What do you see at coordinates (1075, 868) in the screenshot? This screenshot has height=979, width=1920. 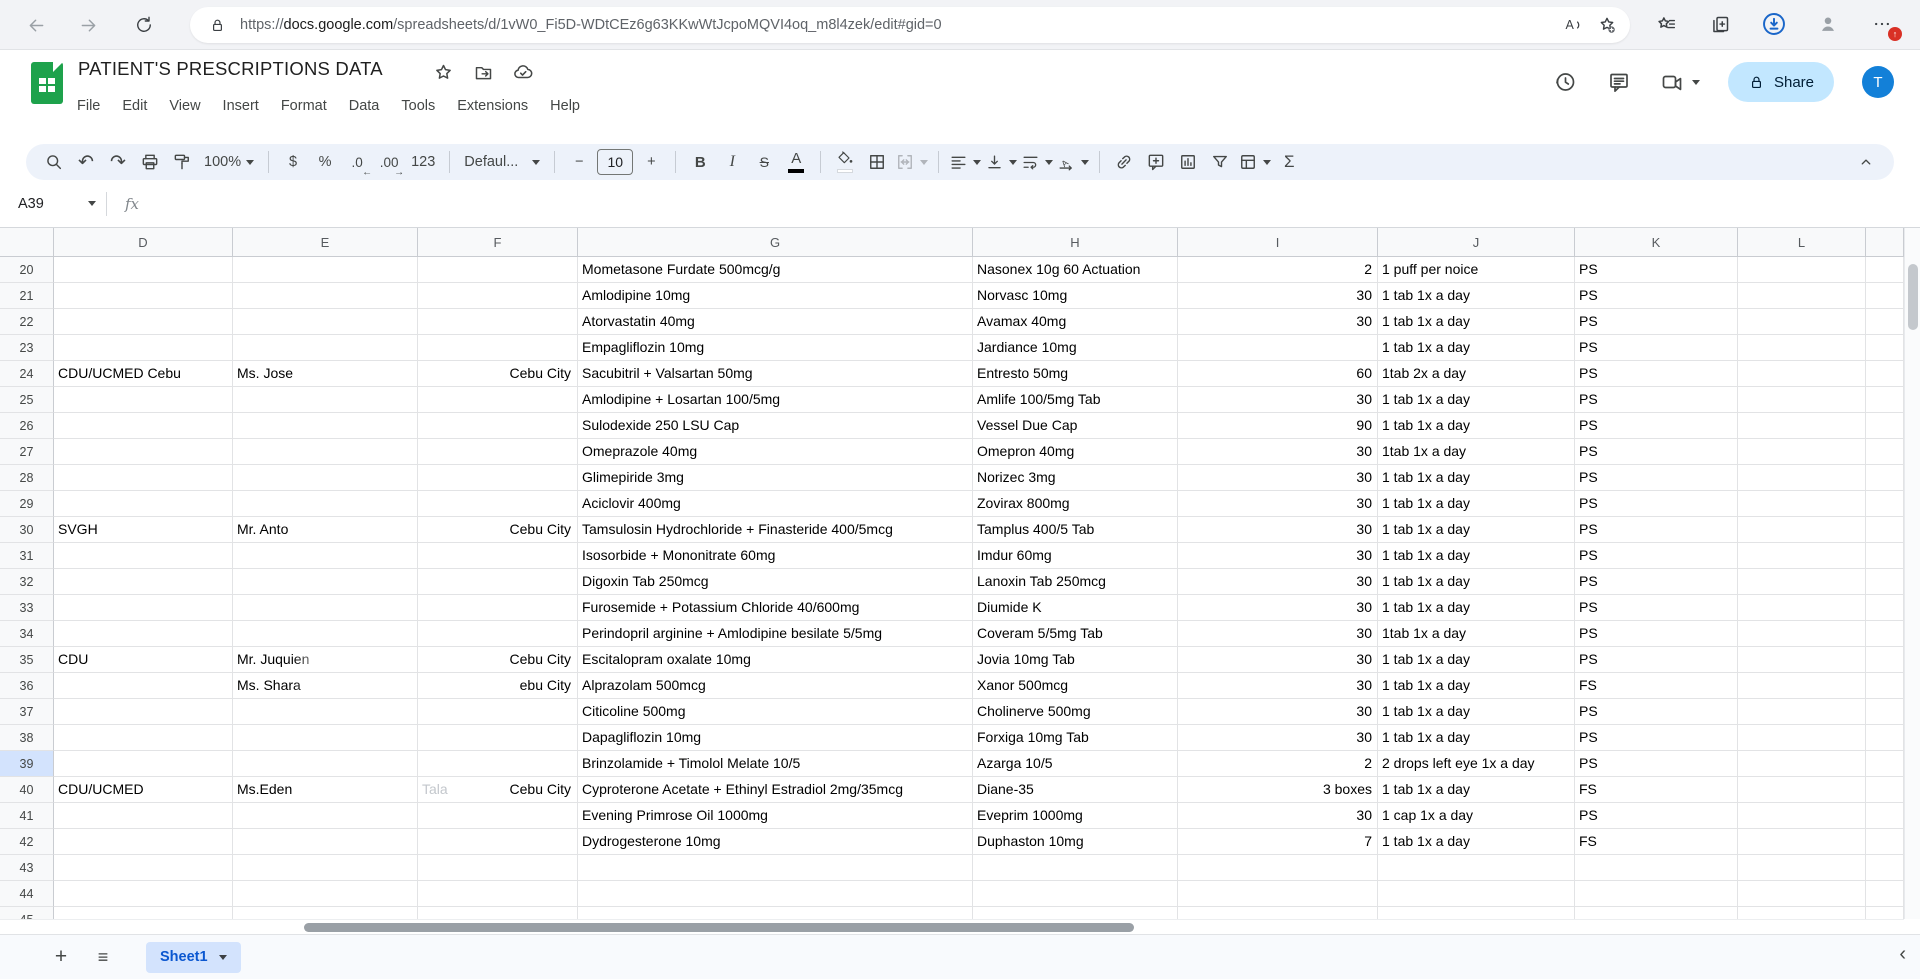 I see `cell-H43` at bounding box center [1075, 868].